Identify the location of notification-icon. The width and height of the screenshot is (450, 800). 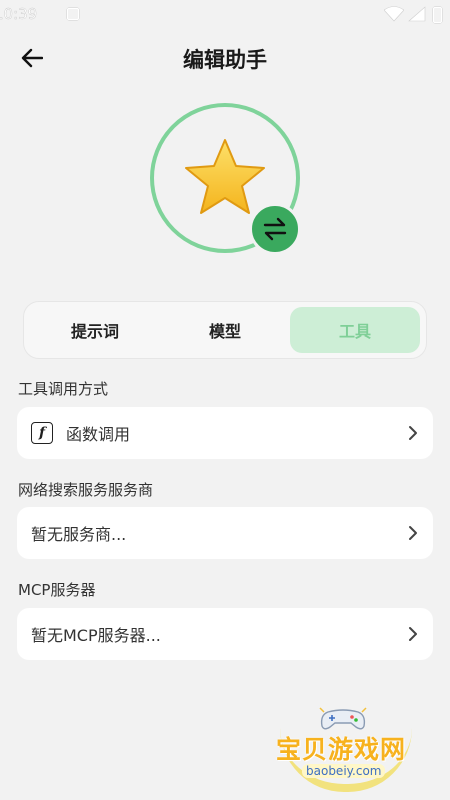
(73, 14).